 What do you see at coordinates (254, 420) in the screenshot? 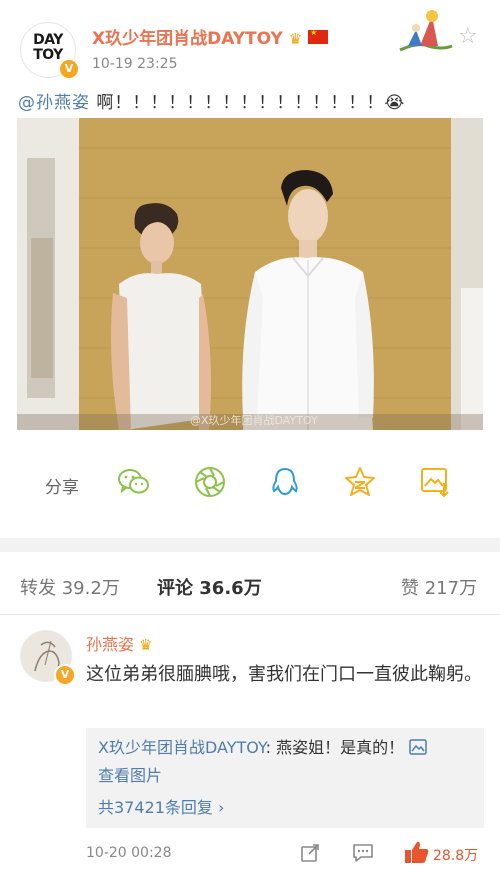
I see `photo-watermark: @X玖少年团肖战DAYTOY` at bounding box center [254, 420].